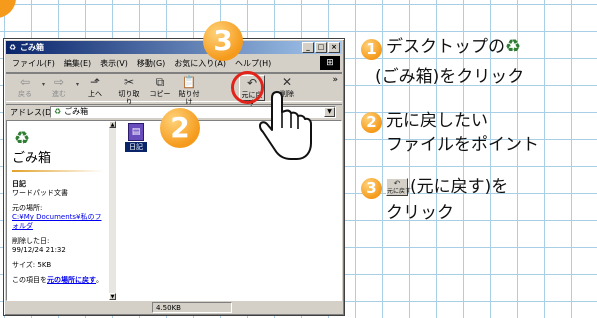 The width and height of the screenshot is (597, 318). I want to click on instruction-3-line-1: ↶ 元に戻す(元に戻す)を, so click(447, 187).